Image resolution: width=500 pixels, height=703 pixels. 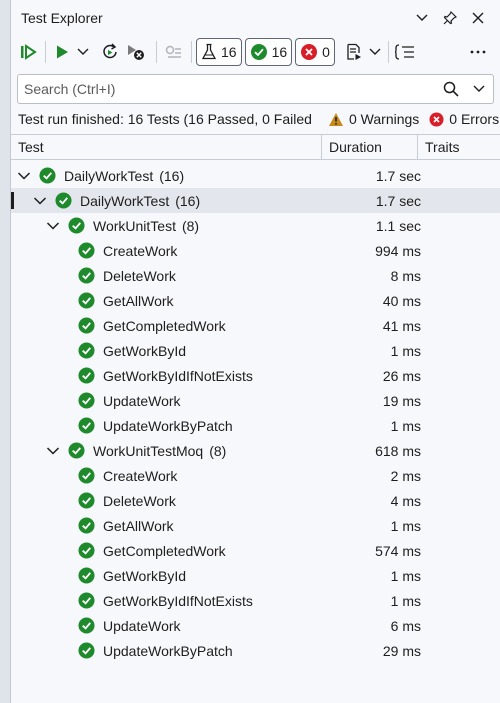 What do you see at coordinates (375, 52) in the screenshot?
I see `playlist-dropdown-button` at bounding box center [375, 52].